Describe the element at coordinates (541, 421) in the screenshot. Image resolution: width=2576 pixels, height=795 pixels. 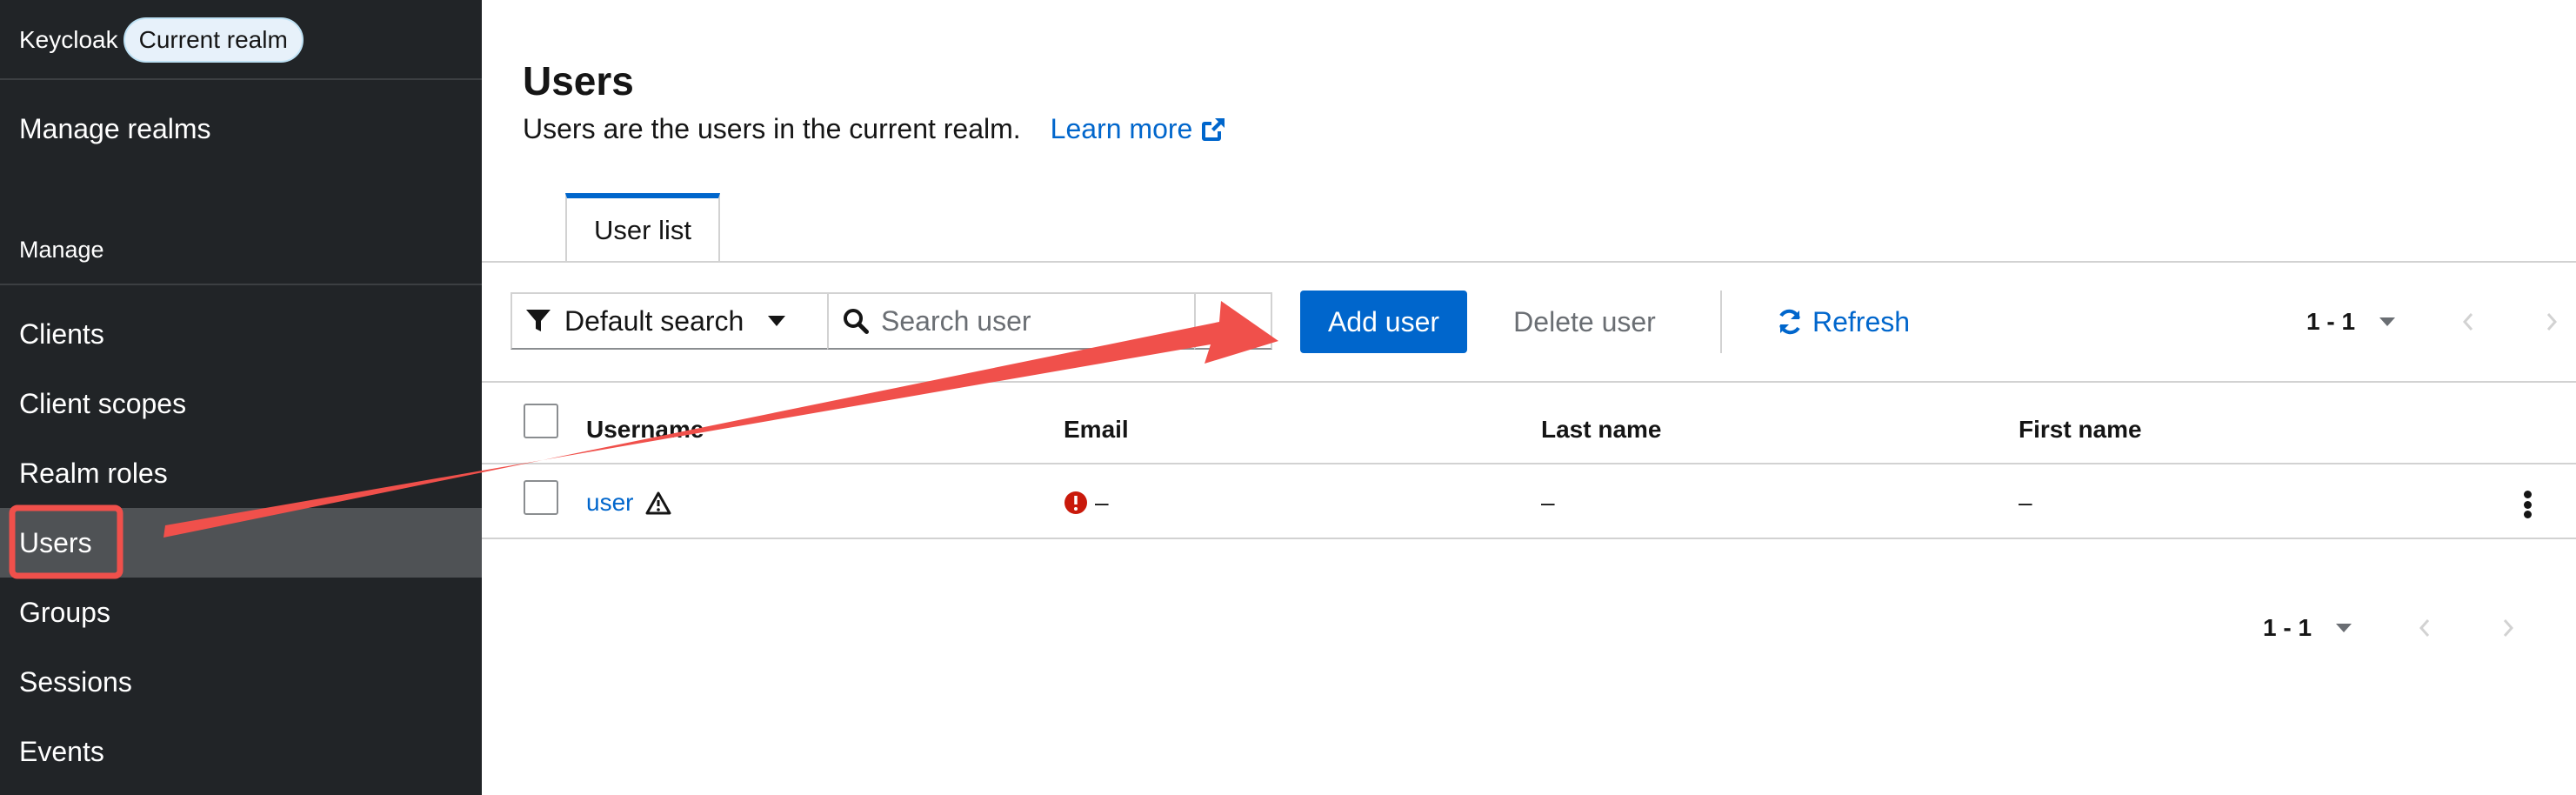
I see `select-all-checkbox` at that location.